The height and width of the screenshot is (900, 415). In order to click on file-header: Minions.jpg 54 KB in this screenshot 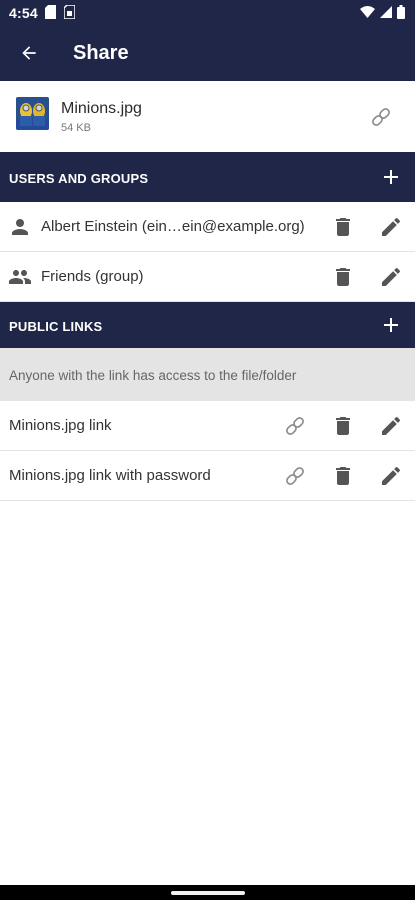, I will do `click(207, 116)`.